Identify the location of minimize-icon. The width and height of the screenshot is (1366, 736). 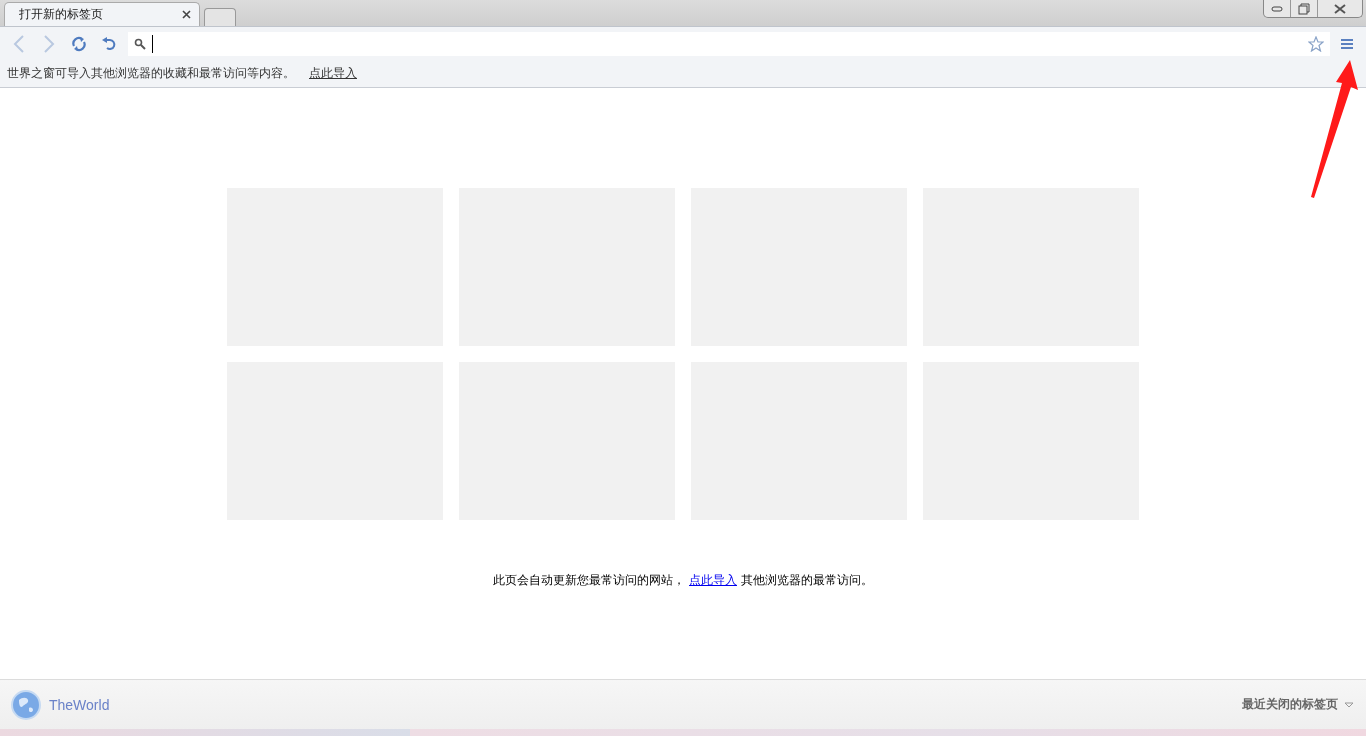
(1277, 8).